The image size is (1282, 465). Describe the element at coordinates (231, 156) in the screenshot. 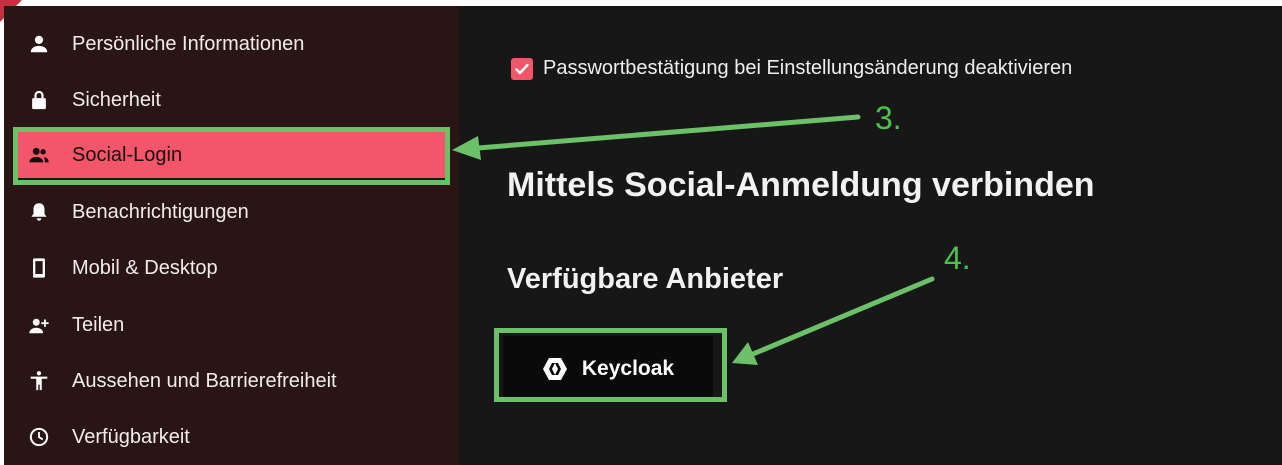

I see `highlight-box-social-login` at that location.